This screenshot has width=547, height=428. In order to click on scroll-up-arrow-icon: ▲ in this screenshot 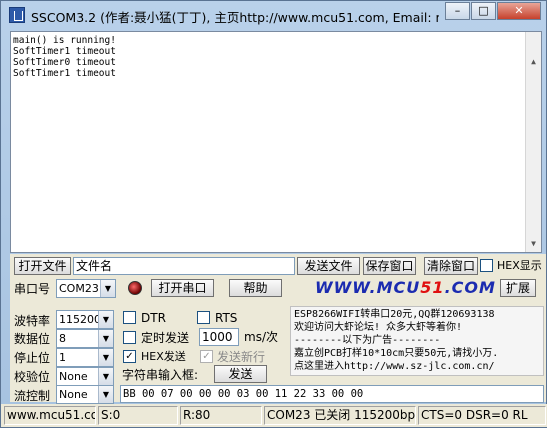, I will do `click(533, 62)`.